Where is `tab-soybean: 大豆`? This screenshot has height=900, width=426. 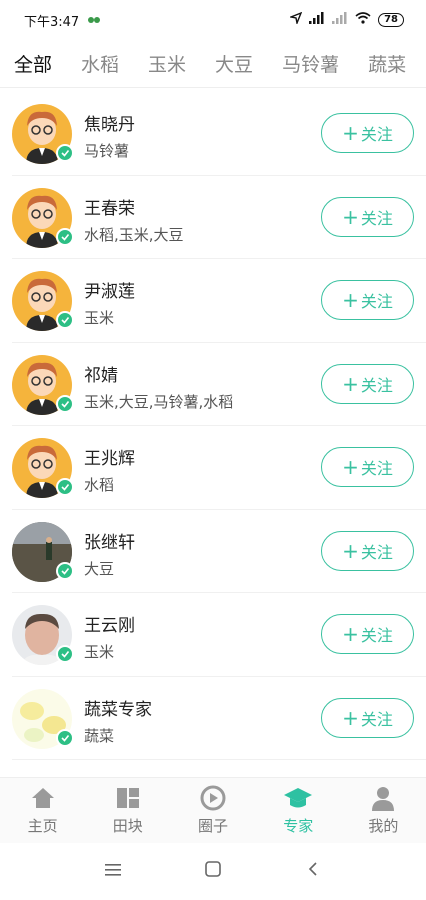 tab-soybean: 大豆 is located at coordinates (234, 63).